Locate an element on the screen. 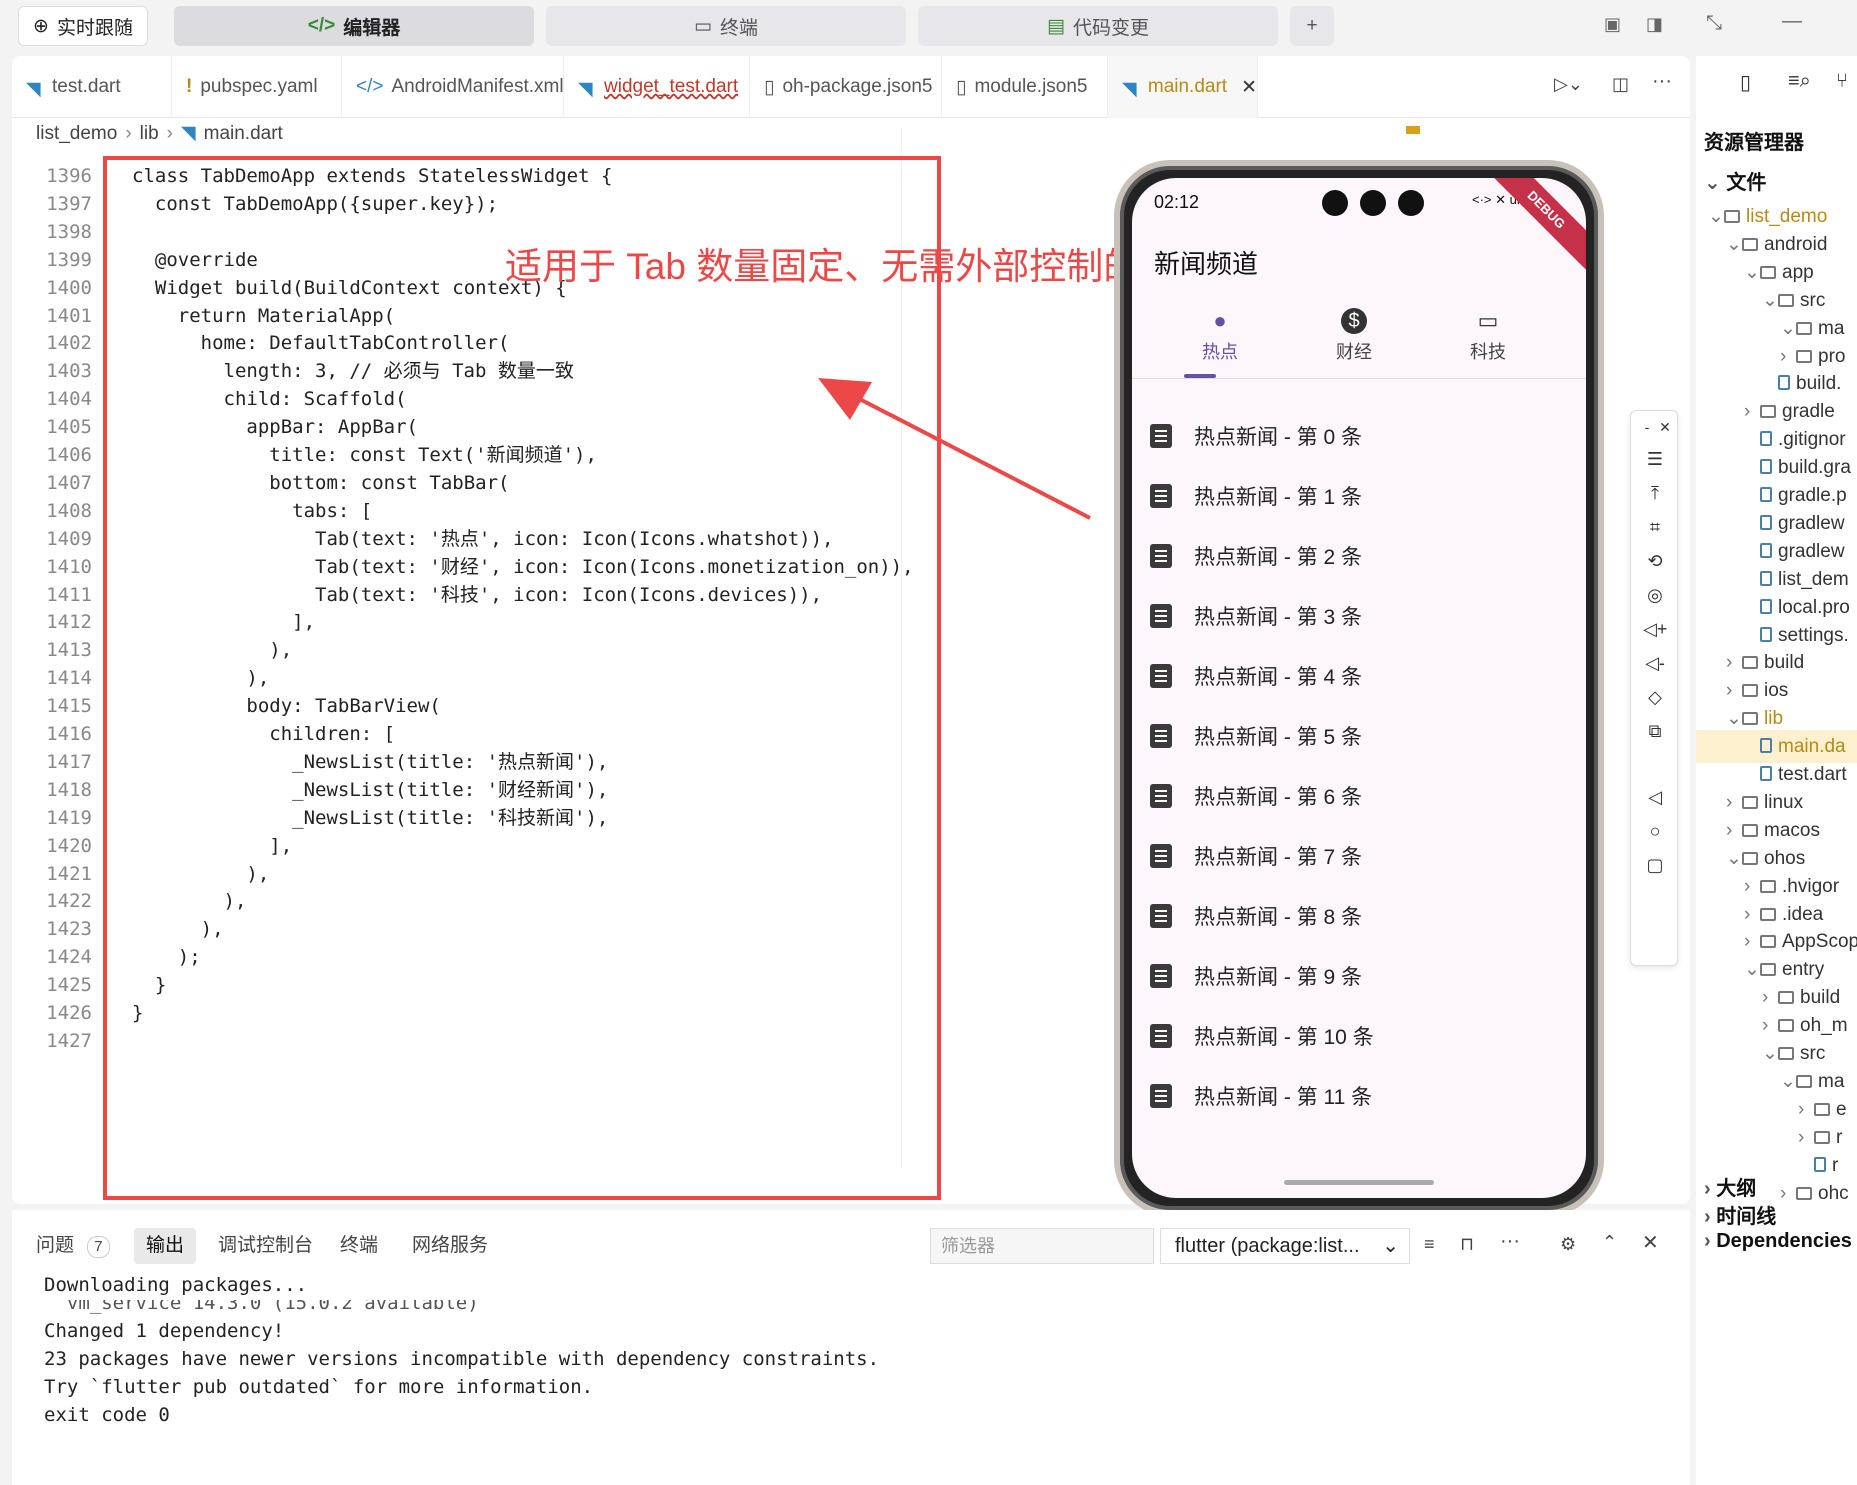  tree-item-label: .gitignor is located at coordinates (1812, 440).